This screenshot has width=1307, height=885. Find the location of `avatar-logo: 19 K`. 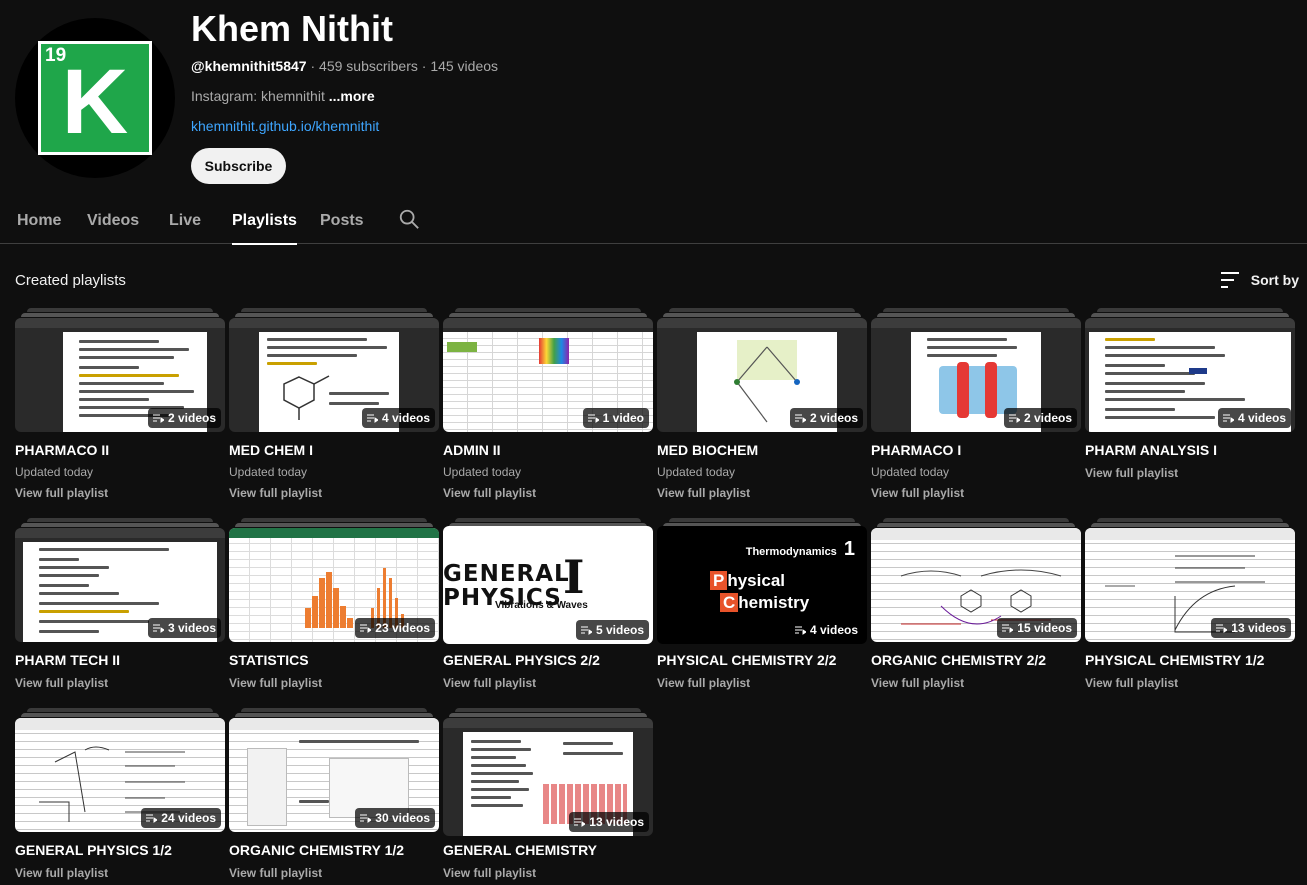

avatar-logo: 19 K is located at coordinates (95, 98).